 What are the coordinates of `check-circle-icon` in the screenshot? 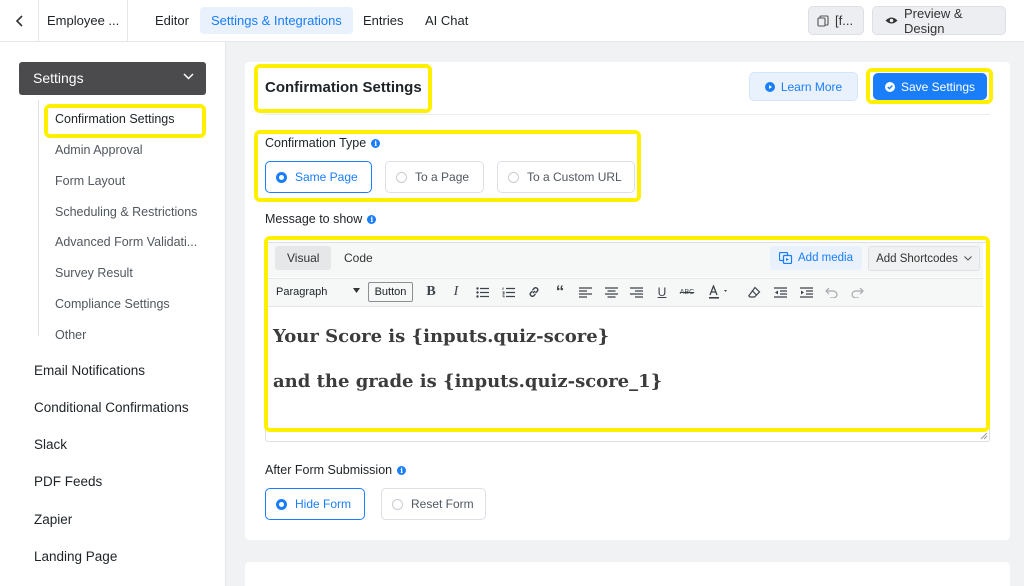 It's located at (889, 86).